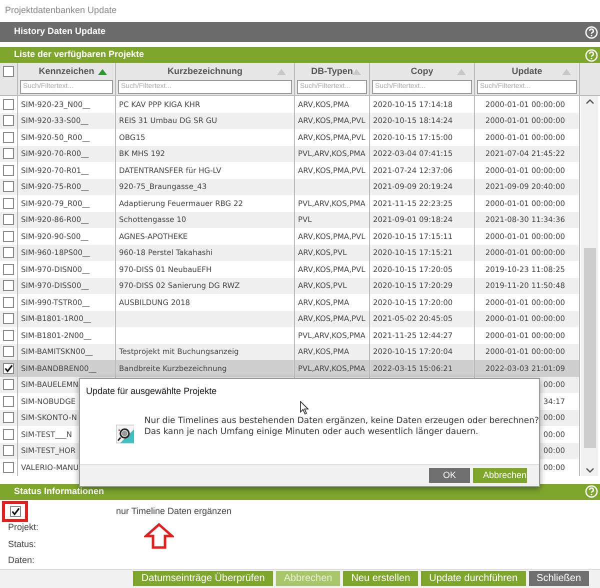  Describe the element at coordinates (590, 101) in the screenshot. I see `scroll-up-icon` at that location.